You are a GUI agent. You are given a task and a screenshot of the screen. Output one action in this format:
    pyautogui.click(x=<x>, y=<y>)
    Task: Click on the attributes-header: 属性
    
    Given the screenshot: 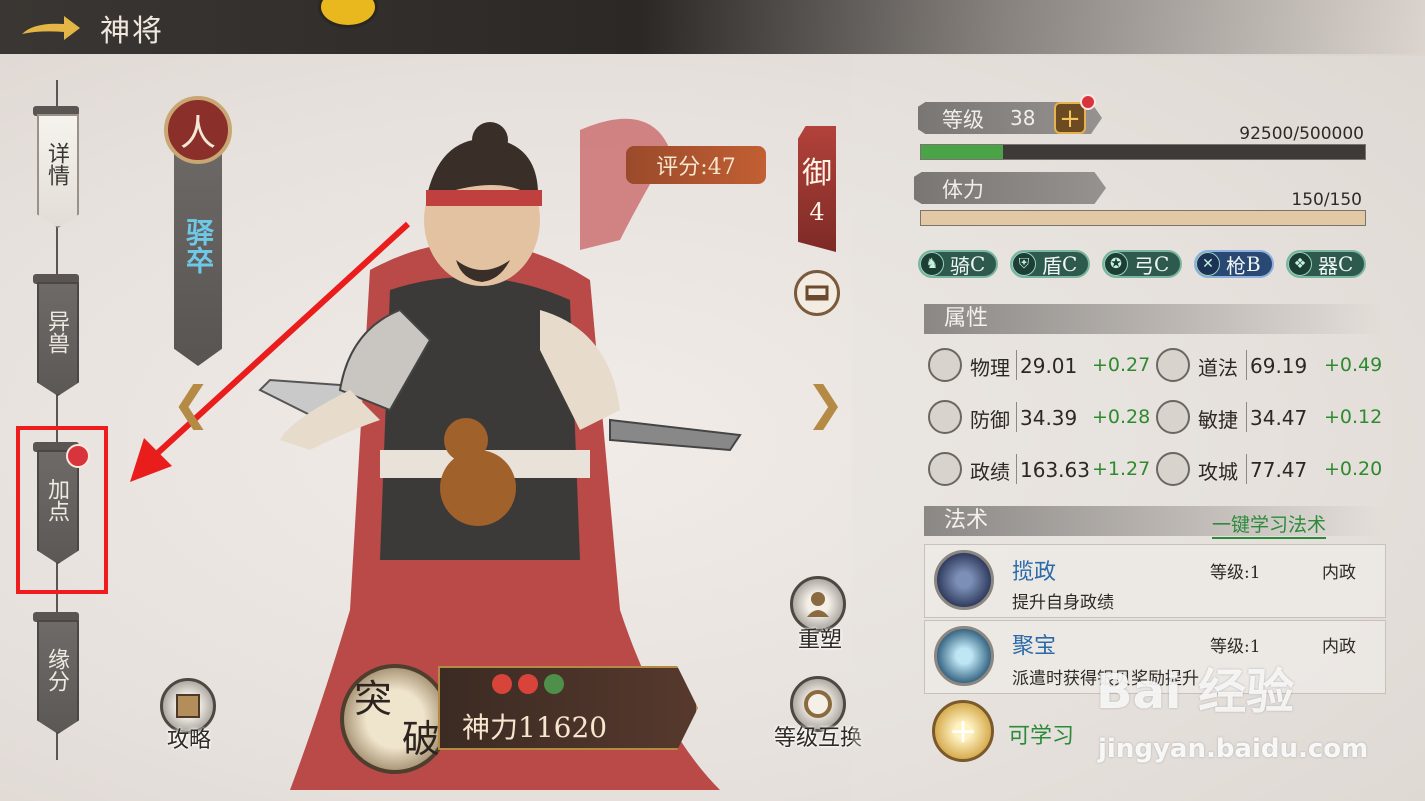 What is the action you would take?
    pyautogui.click(x=1154, y=319)
    